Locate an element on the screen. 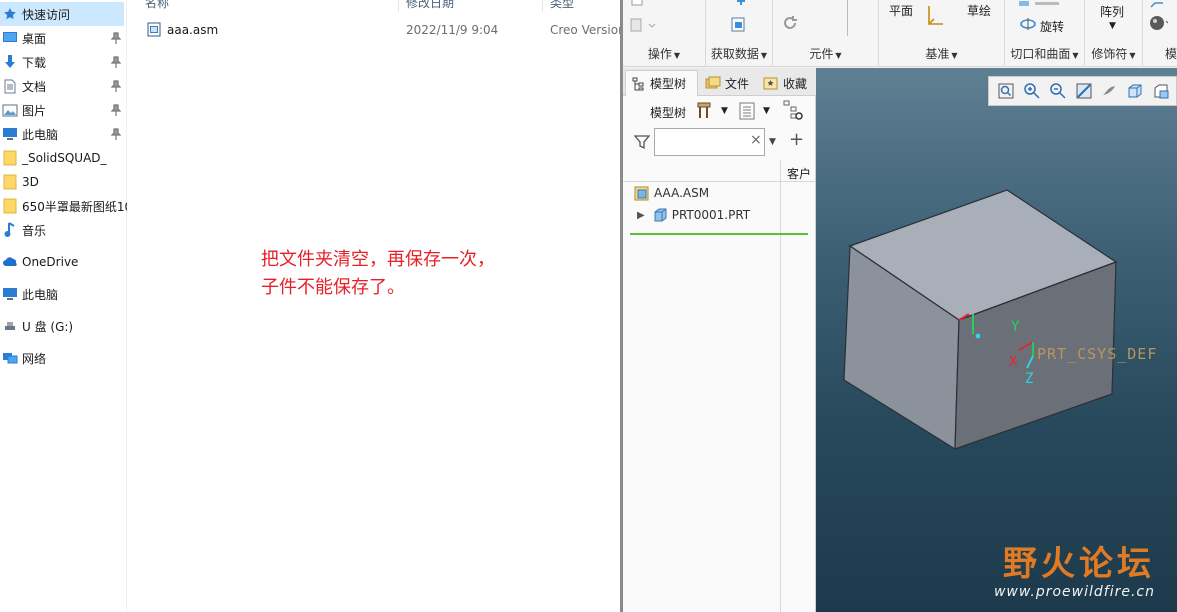 The image size is (1177, 612). expand-arrow-icon: ▶ is located at coordinates (641, 215).